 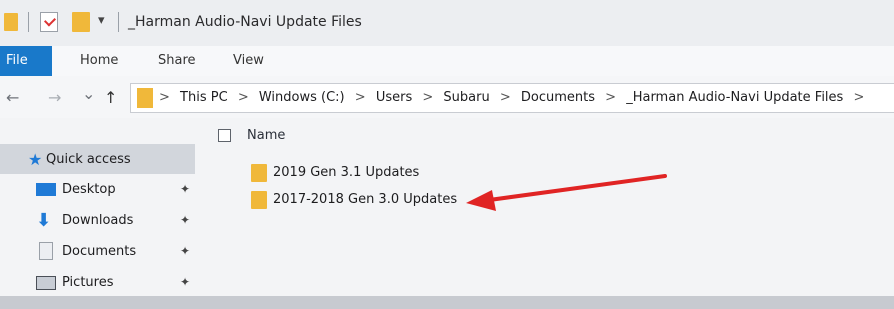 I want to click on recent-locations-button: ⌄, so click(x=88, y=93).